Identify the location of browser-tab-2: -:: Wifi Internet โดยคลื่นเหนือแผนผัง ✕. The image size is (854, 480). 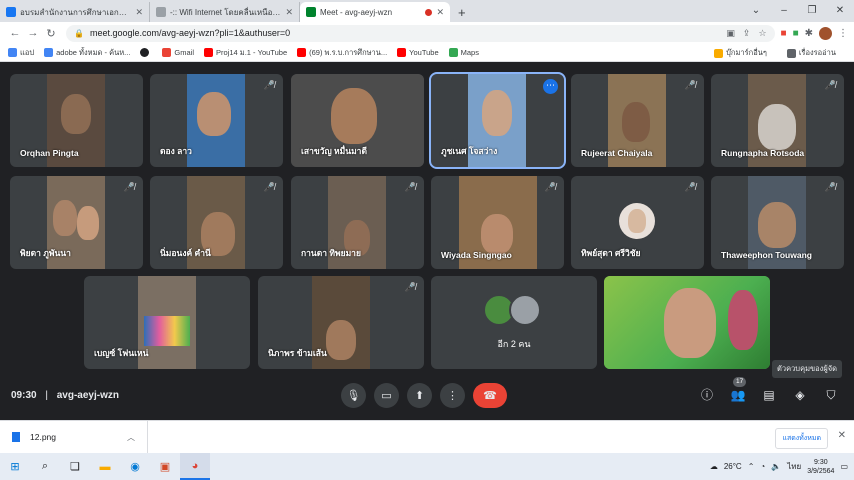
(225, 12).